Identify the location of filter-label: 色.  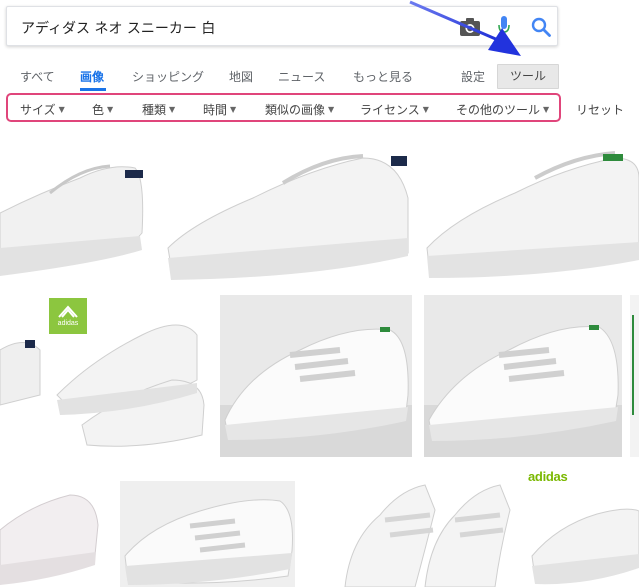
(98, 110).